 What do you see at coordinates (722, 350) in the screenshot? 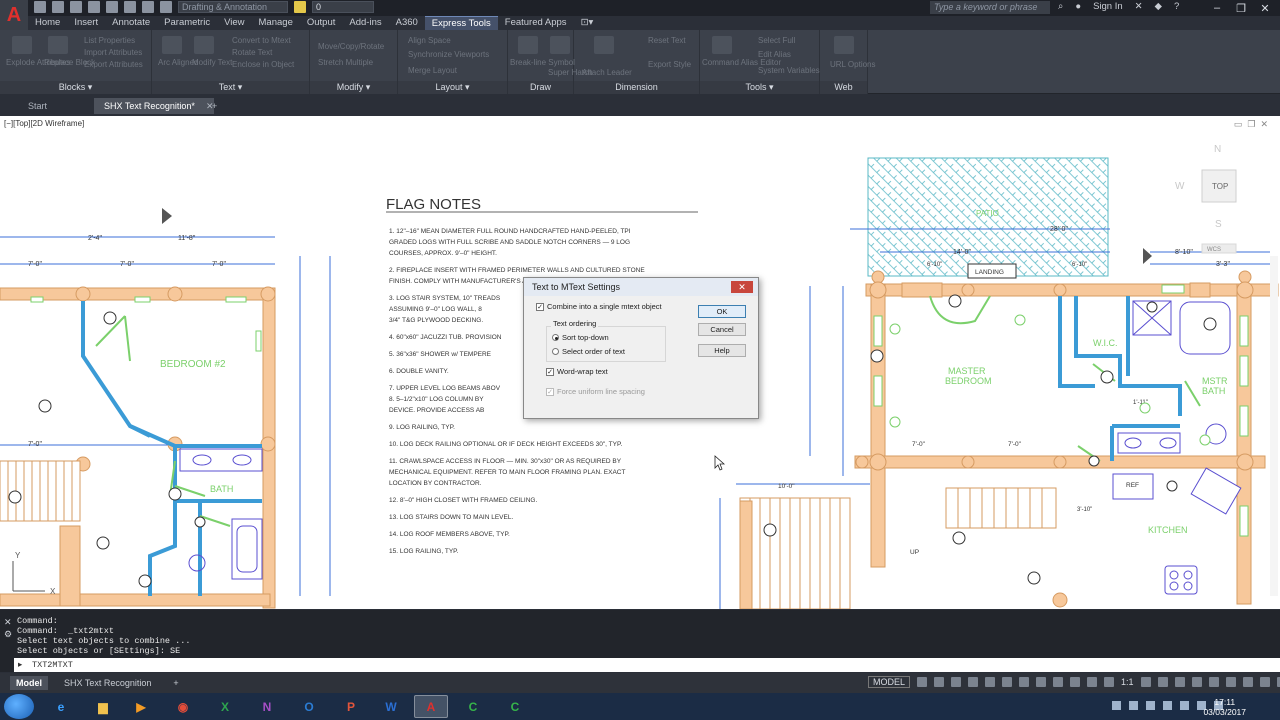
I see `help-button: Help` at bounding box center [722, 350].